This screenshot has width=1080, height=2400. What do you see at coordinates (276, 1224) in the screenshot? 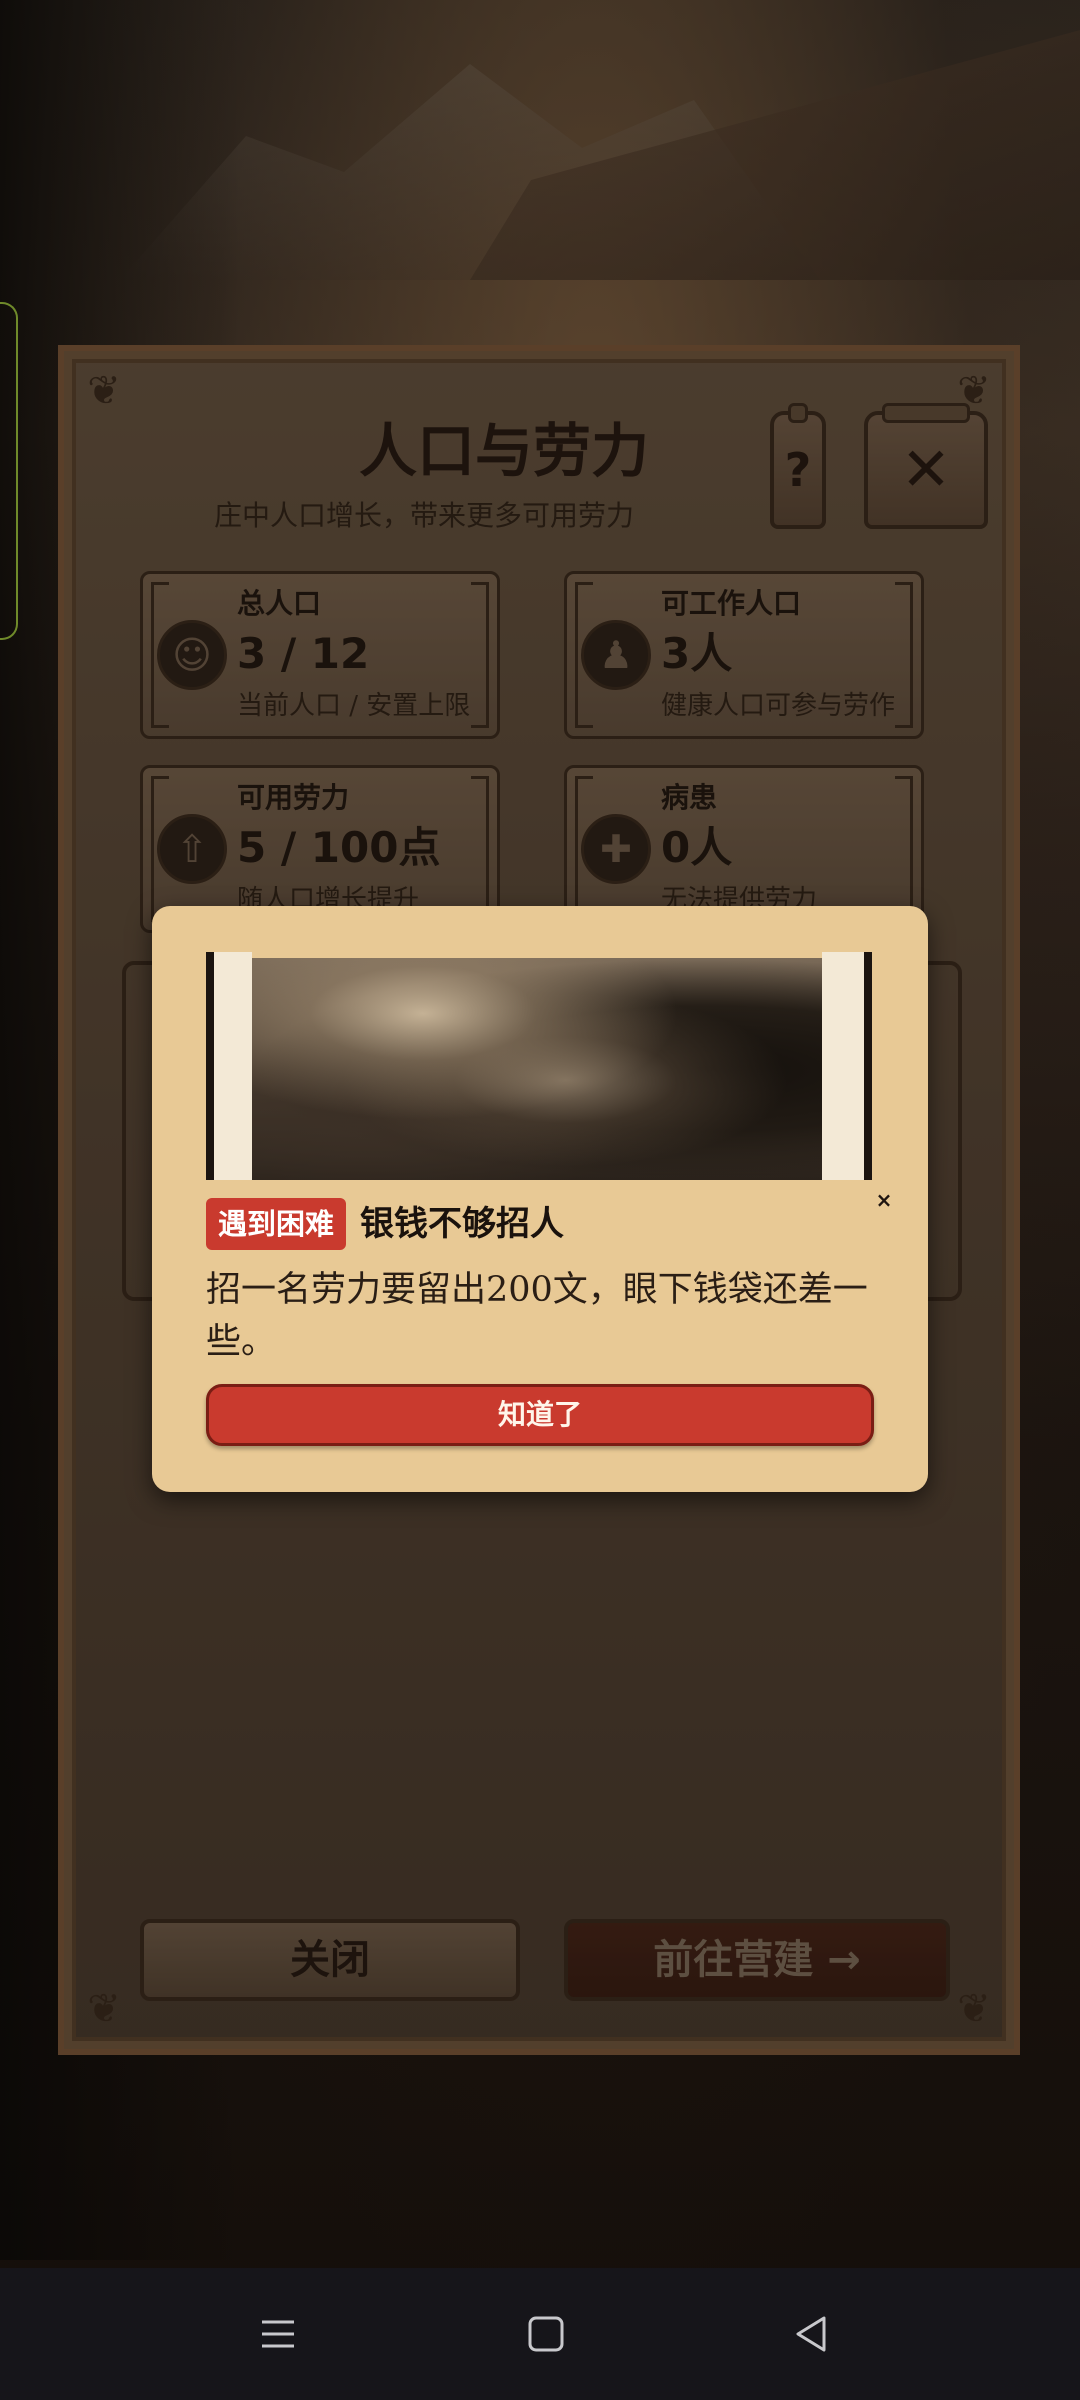
I see `trouble-badge: 遇到困难` at bounding box center [276, 1224].